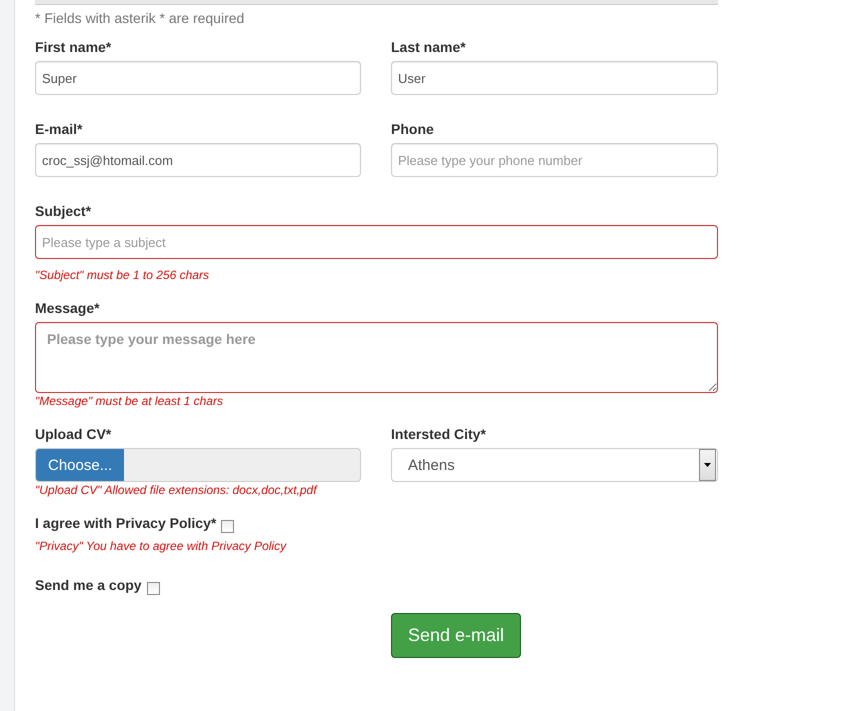 The width and height of the screenshot is (847, 711). Describe the element at coordinates (140, 18) in the screenshot. I see `required-note: * Fields with asterik * are required` at that location.